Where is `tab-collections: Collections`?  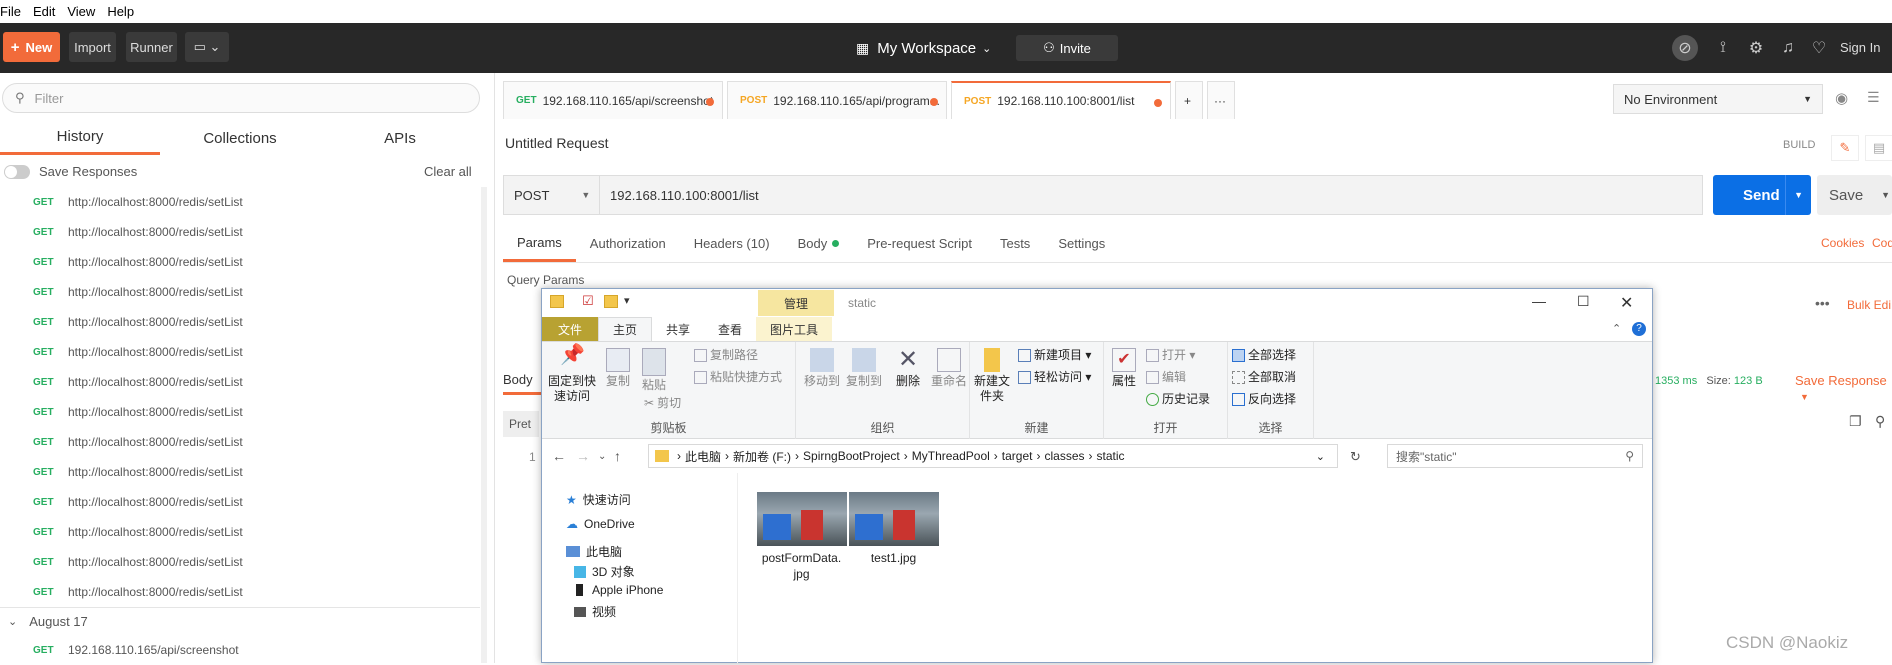
tab-collections: Collections is located at coordinates (240, 138).